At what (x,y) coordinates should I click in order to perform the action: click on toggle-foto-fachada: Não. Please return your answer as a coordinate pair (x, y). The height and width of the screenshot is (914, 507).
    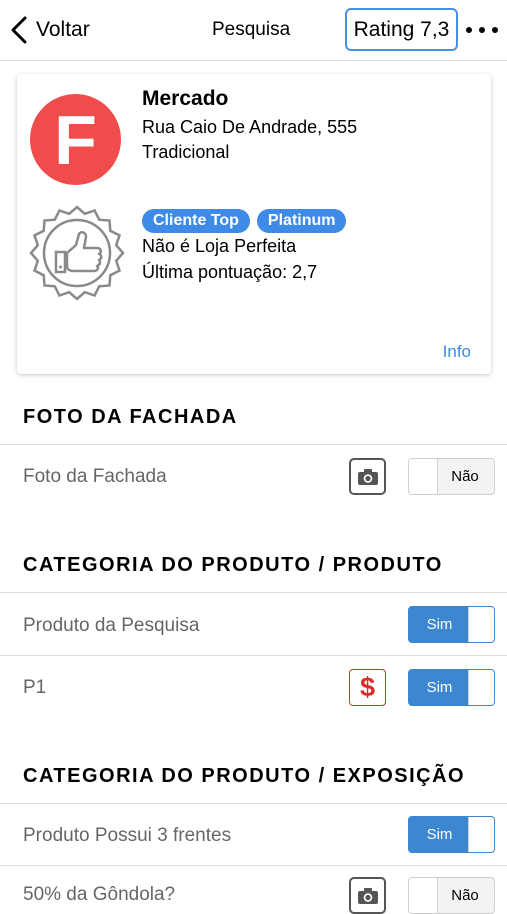
    Looking at the image, I should click on (451, 476).